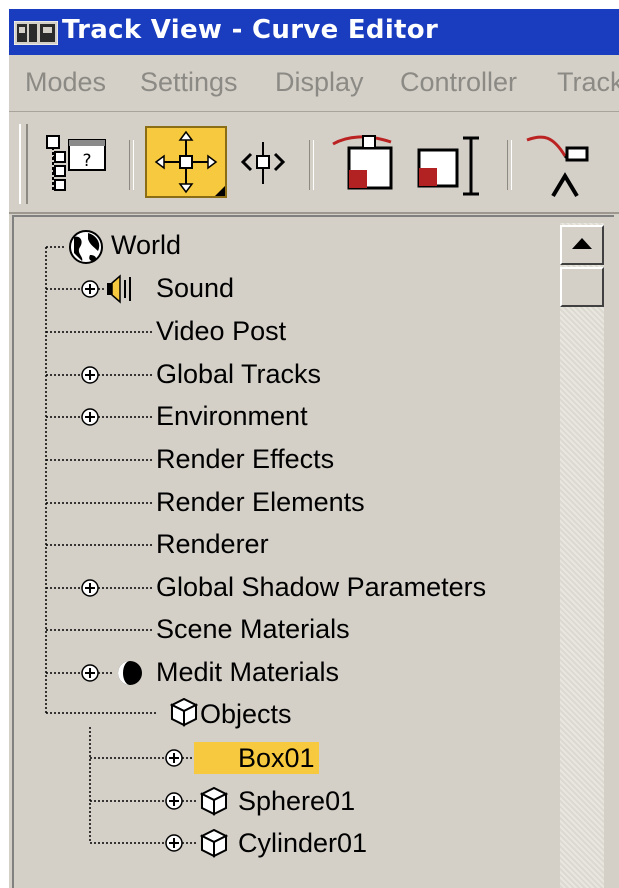 The width and height of the screenshot is (619, 888). Describe the element at coordinates (582, 287) in the screenshot. I see `scroll-thumb` at that location.